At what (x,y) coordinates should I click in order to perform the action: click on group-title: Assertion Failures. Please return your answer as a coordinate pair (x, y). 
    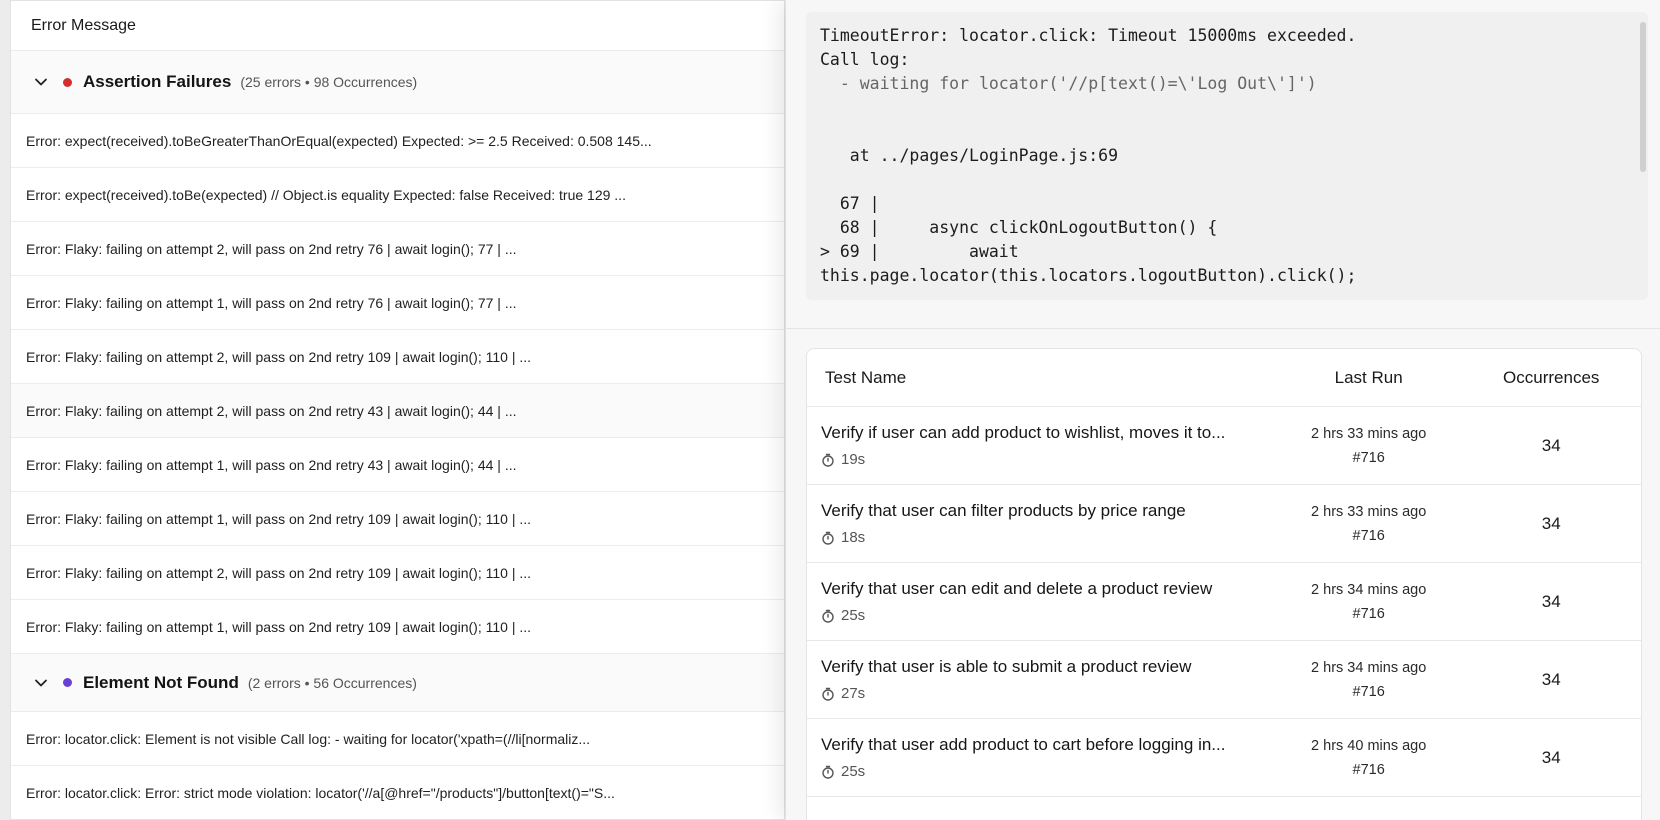
    Looking at the image, I should click on (157, 81).